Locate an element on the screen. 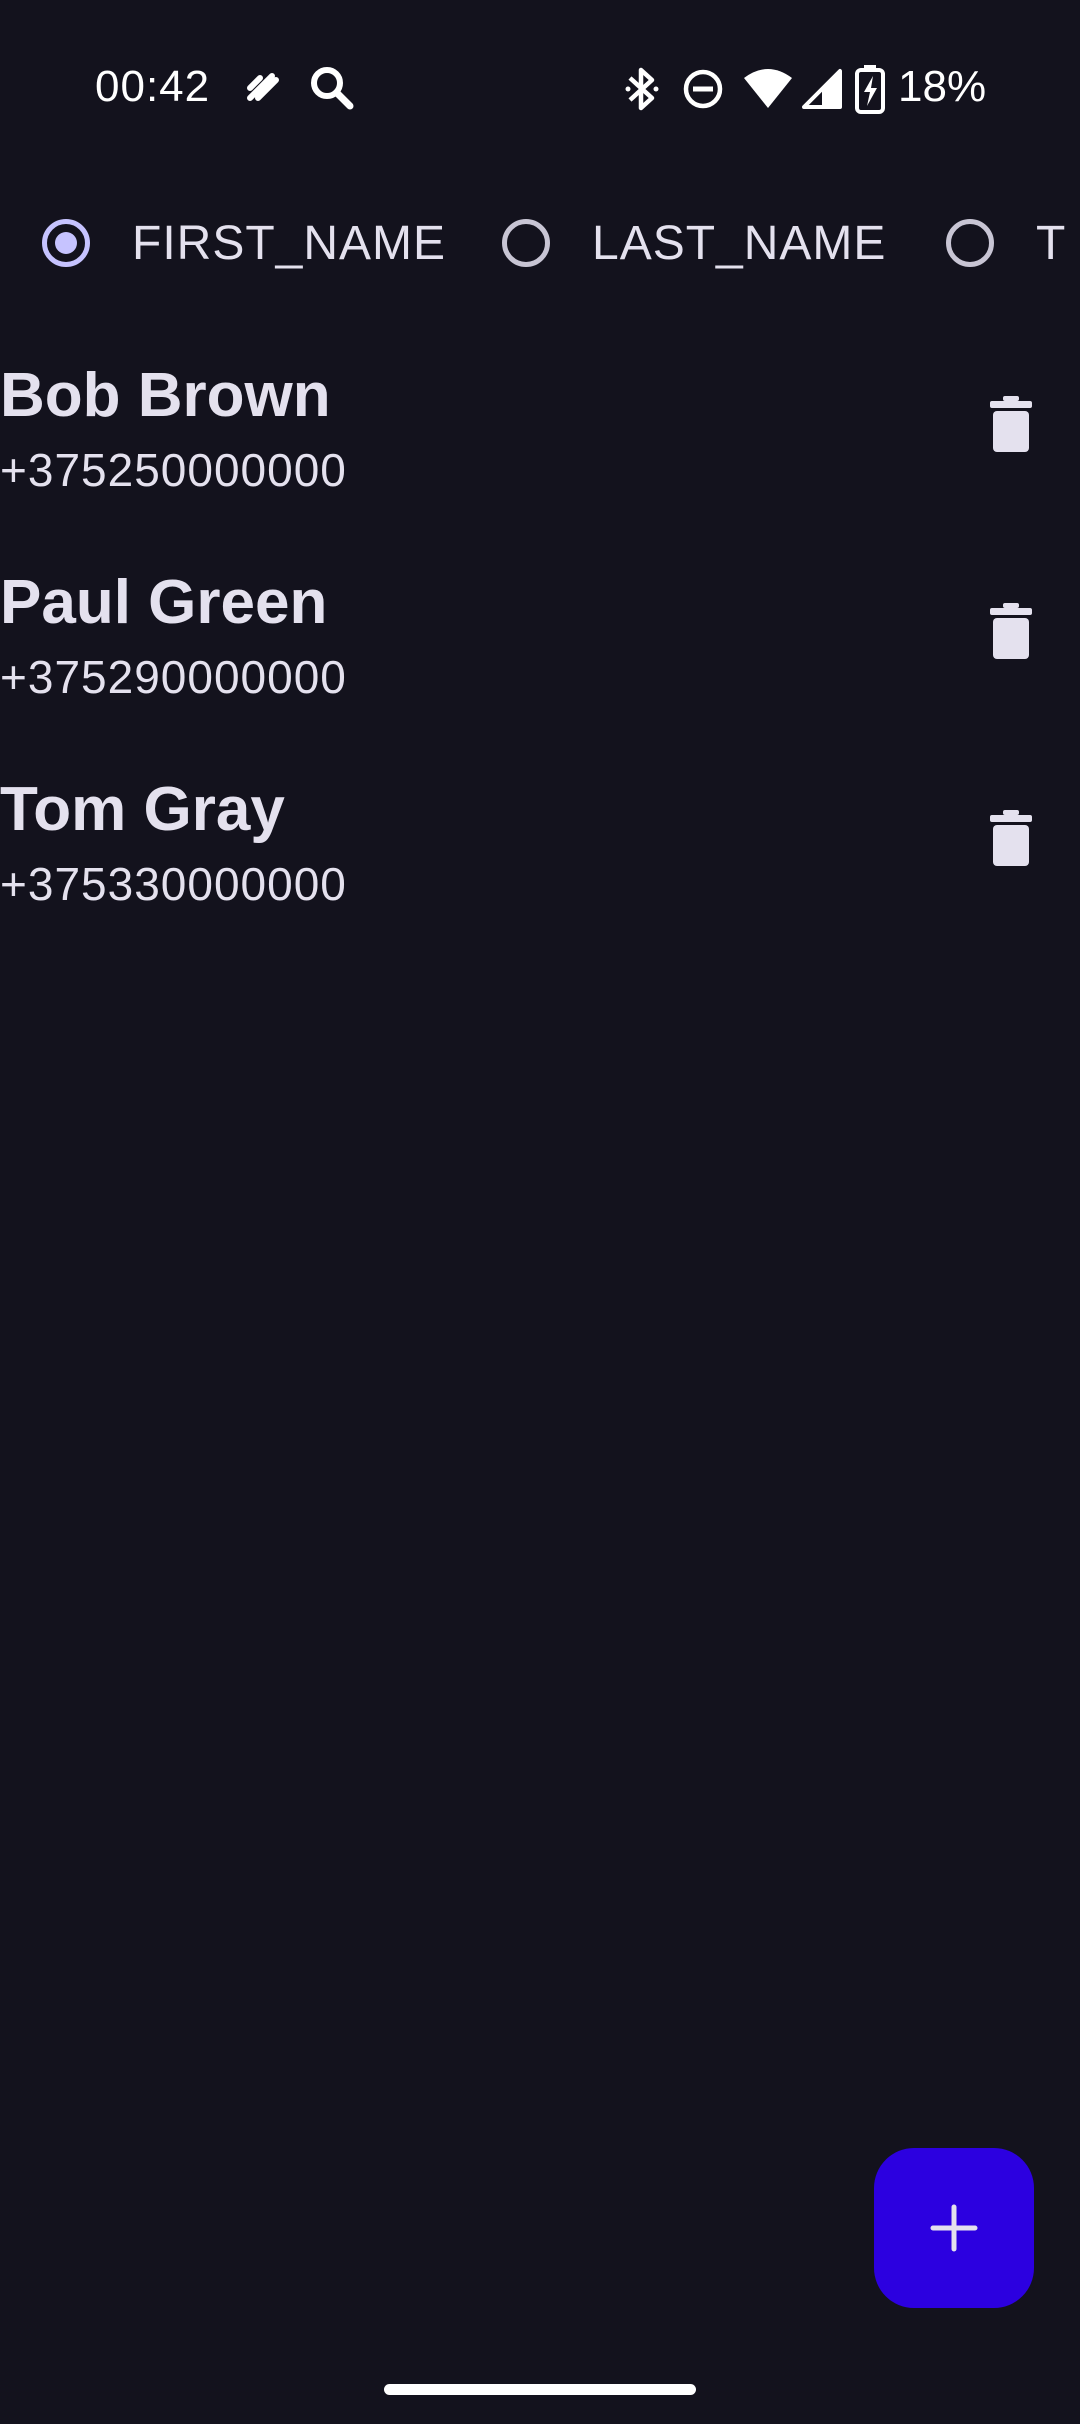 The height and width of the screenshot is (2424, 1080). bluetooth-icon is located at coordinates (642, 89).